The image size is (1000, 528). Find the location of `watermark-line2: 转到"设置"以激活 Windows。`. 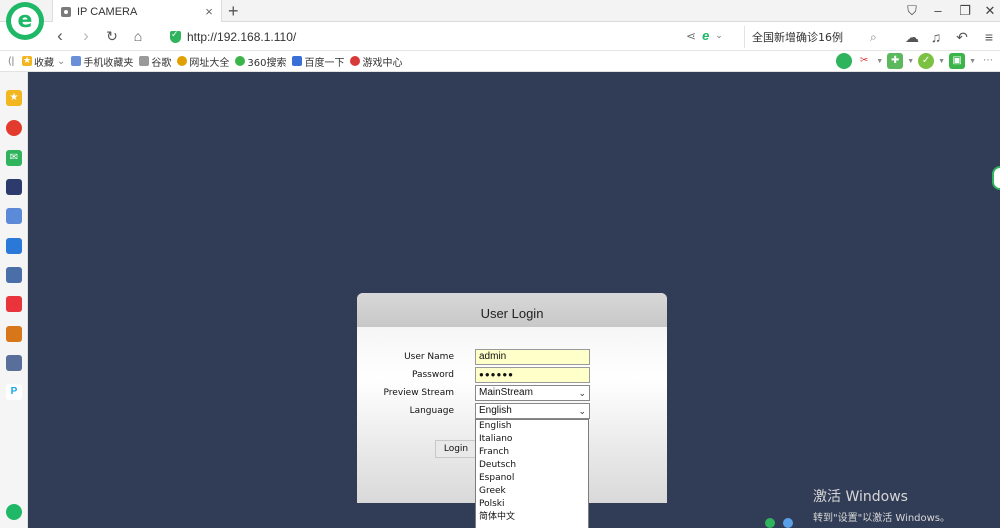

watermark-line2: 转到"设置"以激活 Windows。 is located at coordinates (882, 518).